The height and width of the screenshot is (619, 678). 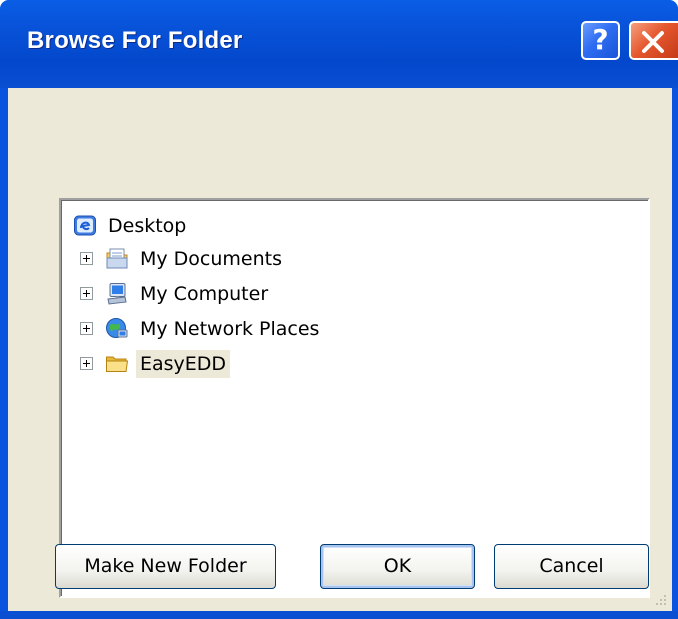 I want to click on tree-item-label: My Documents, so click(x=211, y=259).